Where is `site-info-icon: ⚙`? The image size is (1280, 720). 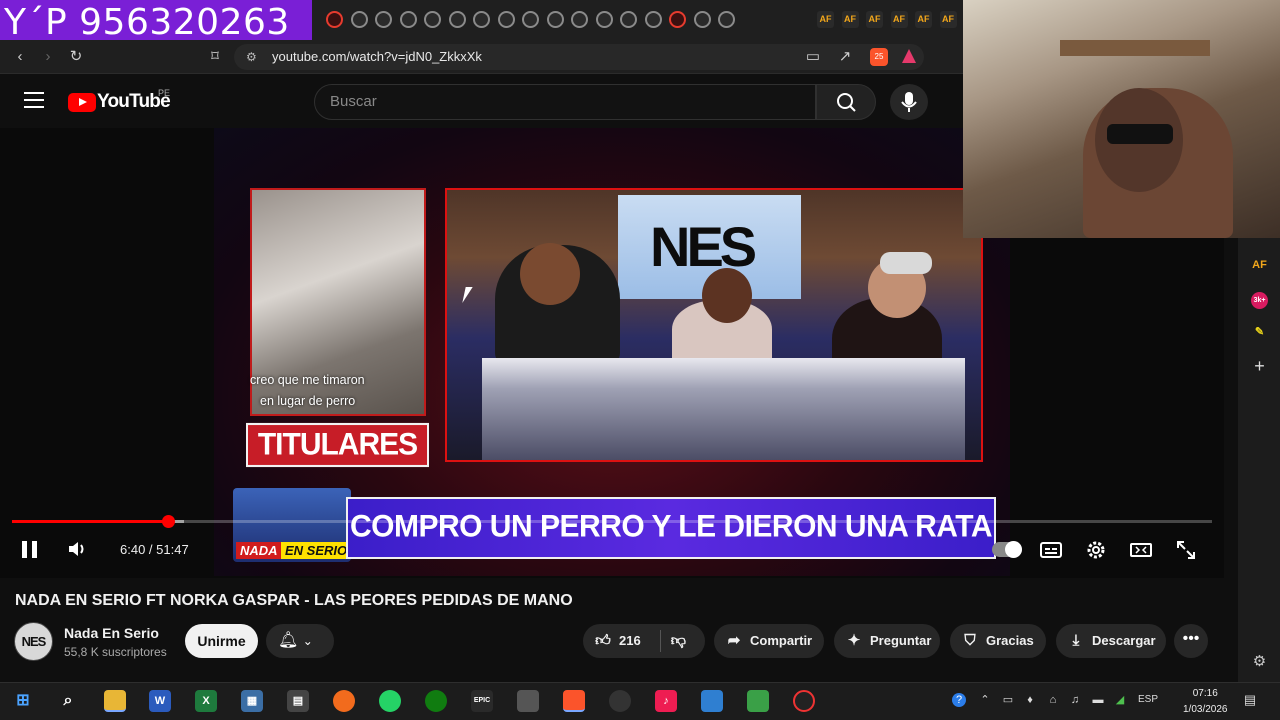 site-info-icon: ⚙ is located at coordinates (251, 57).